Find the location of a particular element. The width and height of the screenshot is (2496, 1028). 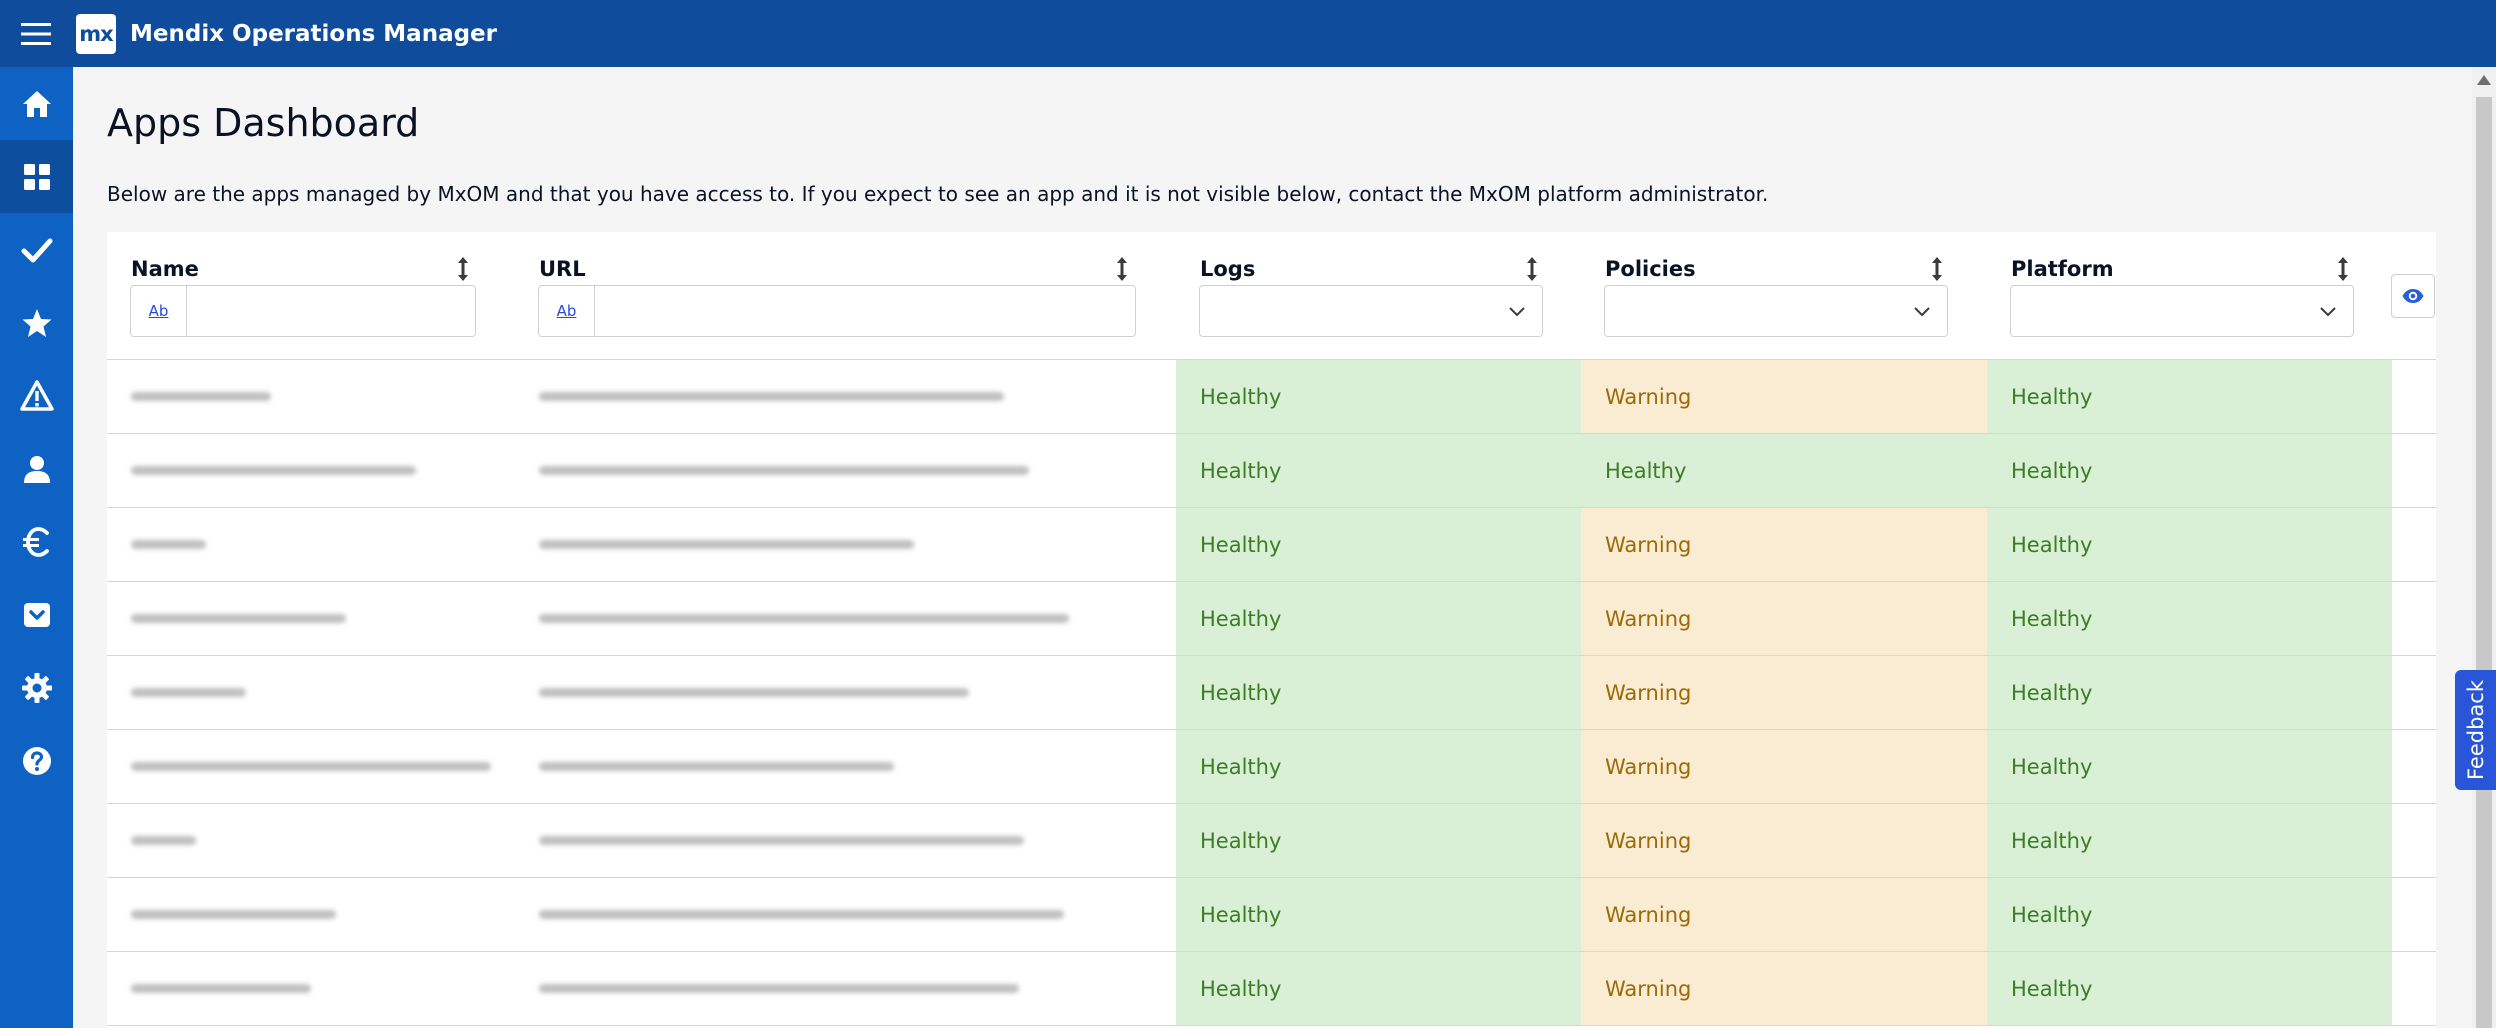

sidebar-item-alerts is located at coordinates (36, 395).